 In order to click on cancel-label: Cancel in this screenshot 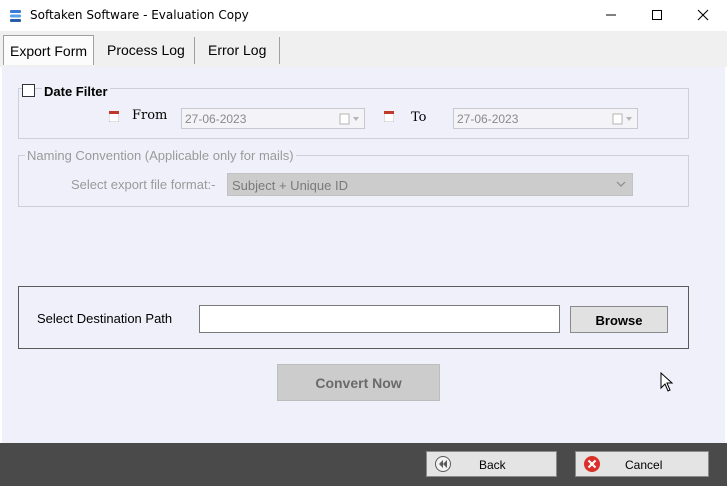, I will do `click(644, 465)`.